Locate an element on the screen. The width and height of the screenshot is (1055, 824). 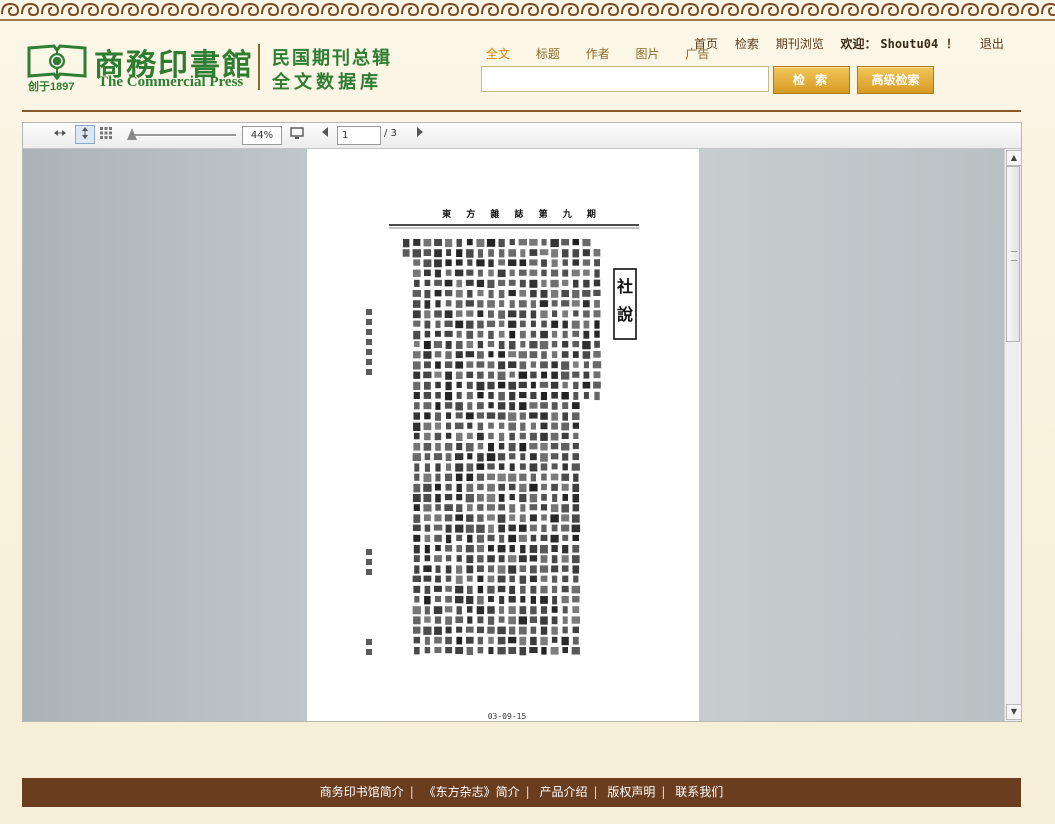
scroll-down-arrow-icon: ▼ is located at coordinates (1014, 712).